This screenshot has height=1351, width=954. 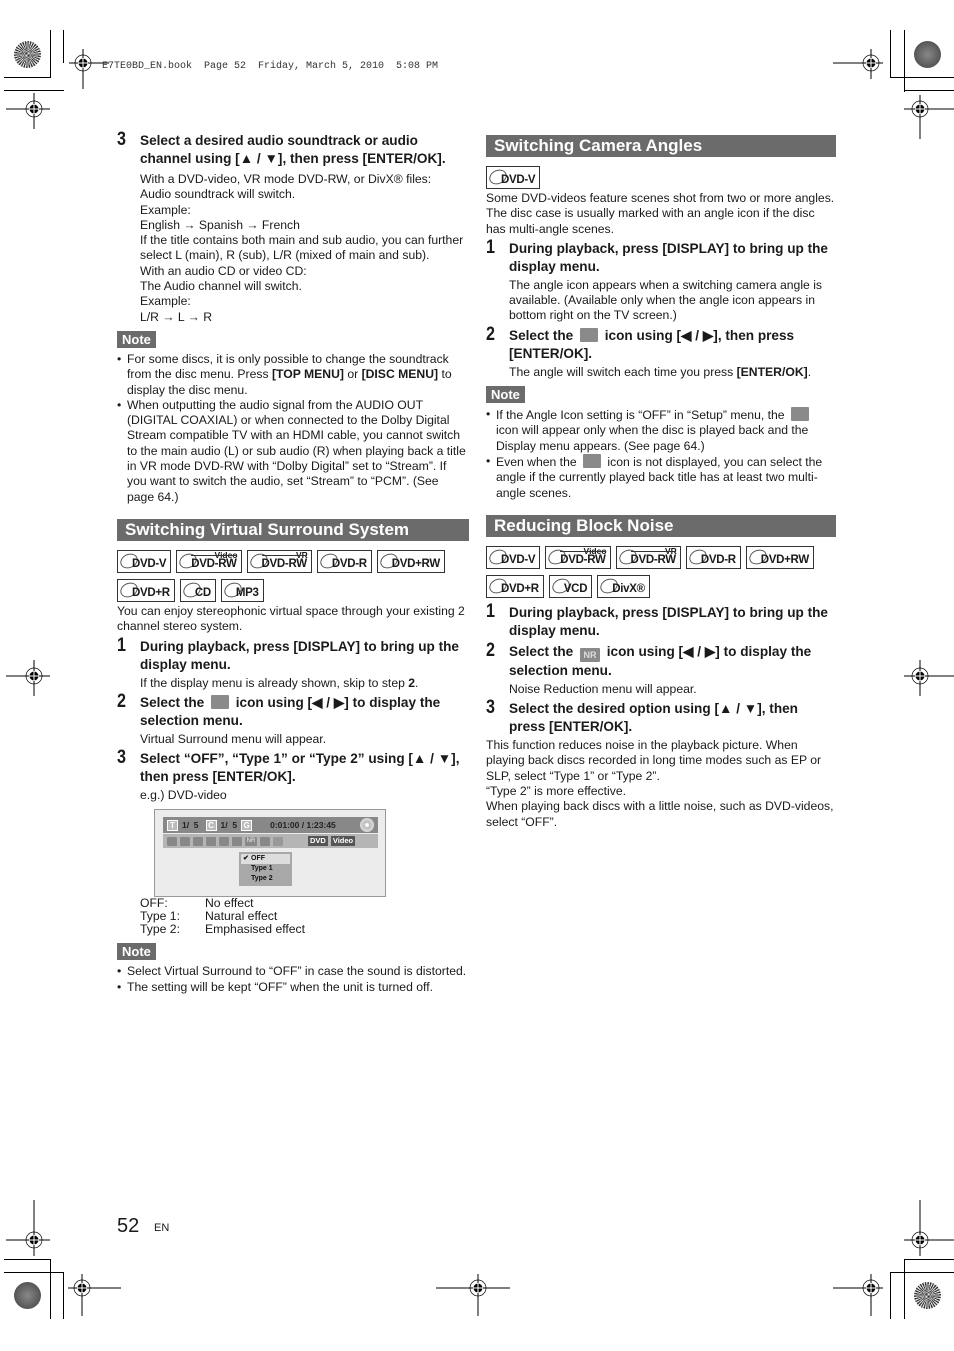 What do you see at coordinates (718, 559) in the screenshot?
I see `badge-label: DVD-R` at bounding box center [718, 559].